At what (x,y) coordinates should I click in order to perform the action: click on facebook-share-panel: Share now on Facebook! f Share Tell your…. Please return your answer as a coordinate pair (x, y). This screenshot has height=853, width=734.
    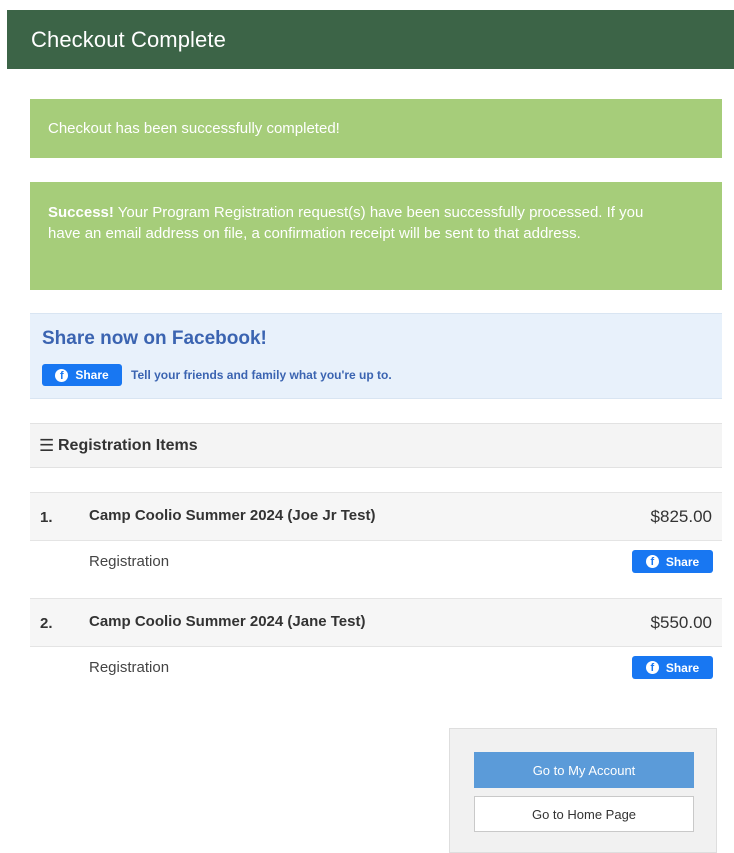
    Looking at the image, I should click on (376, 356).